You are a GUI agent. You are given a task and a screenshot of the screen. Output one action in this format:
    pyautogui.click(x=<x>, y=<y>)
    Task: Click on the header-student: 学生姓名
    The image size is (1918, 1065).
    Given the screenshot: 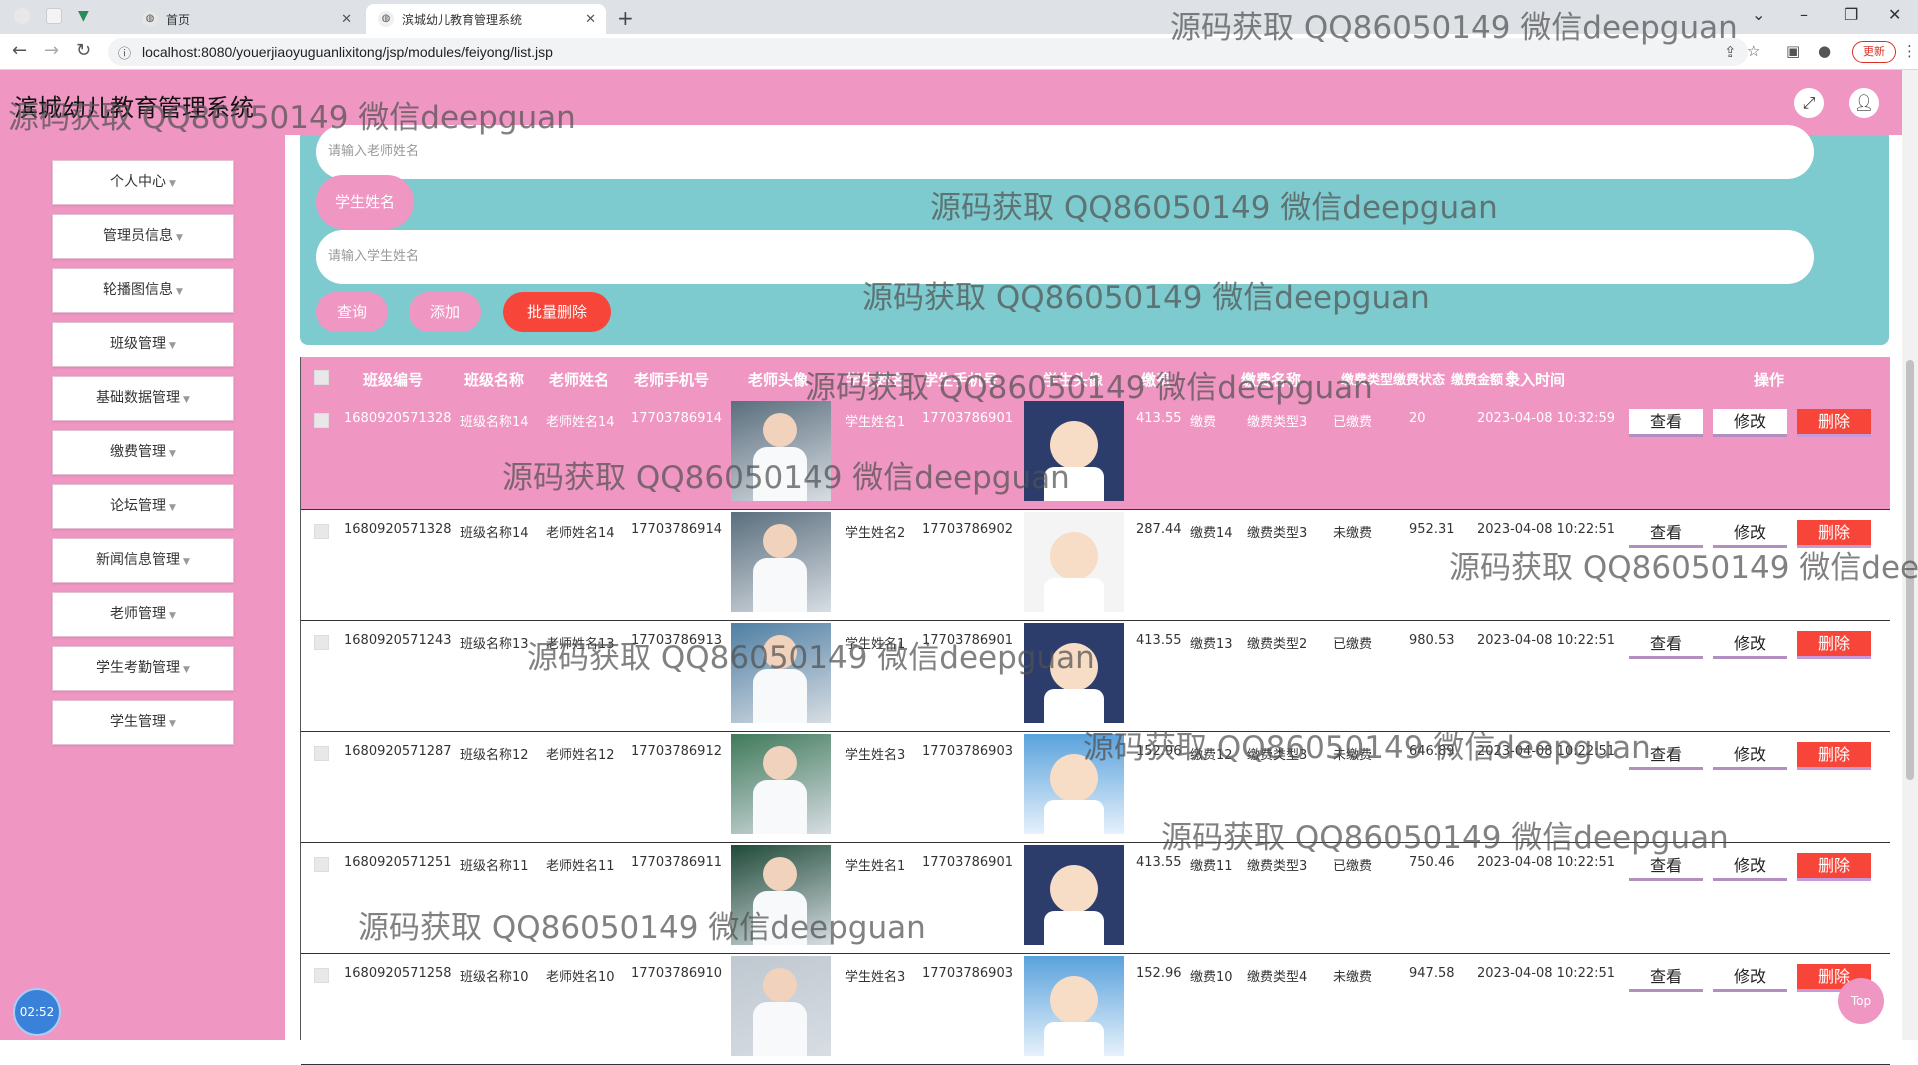 What is the action you would take?
    pyautogui.click(x=876, y=379)
    